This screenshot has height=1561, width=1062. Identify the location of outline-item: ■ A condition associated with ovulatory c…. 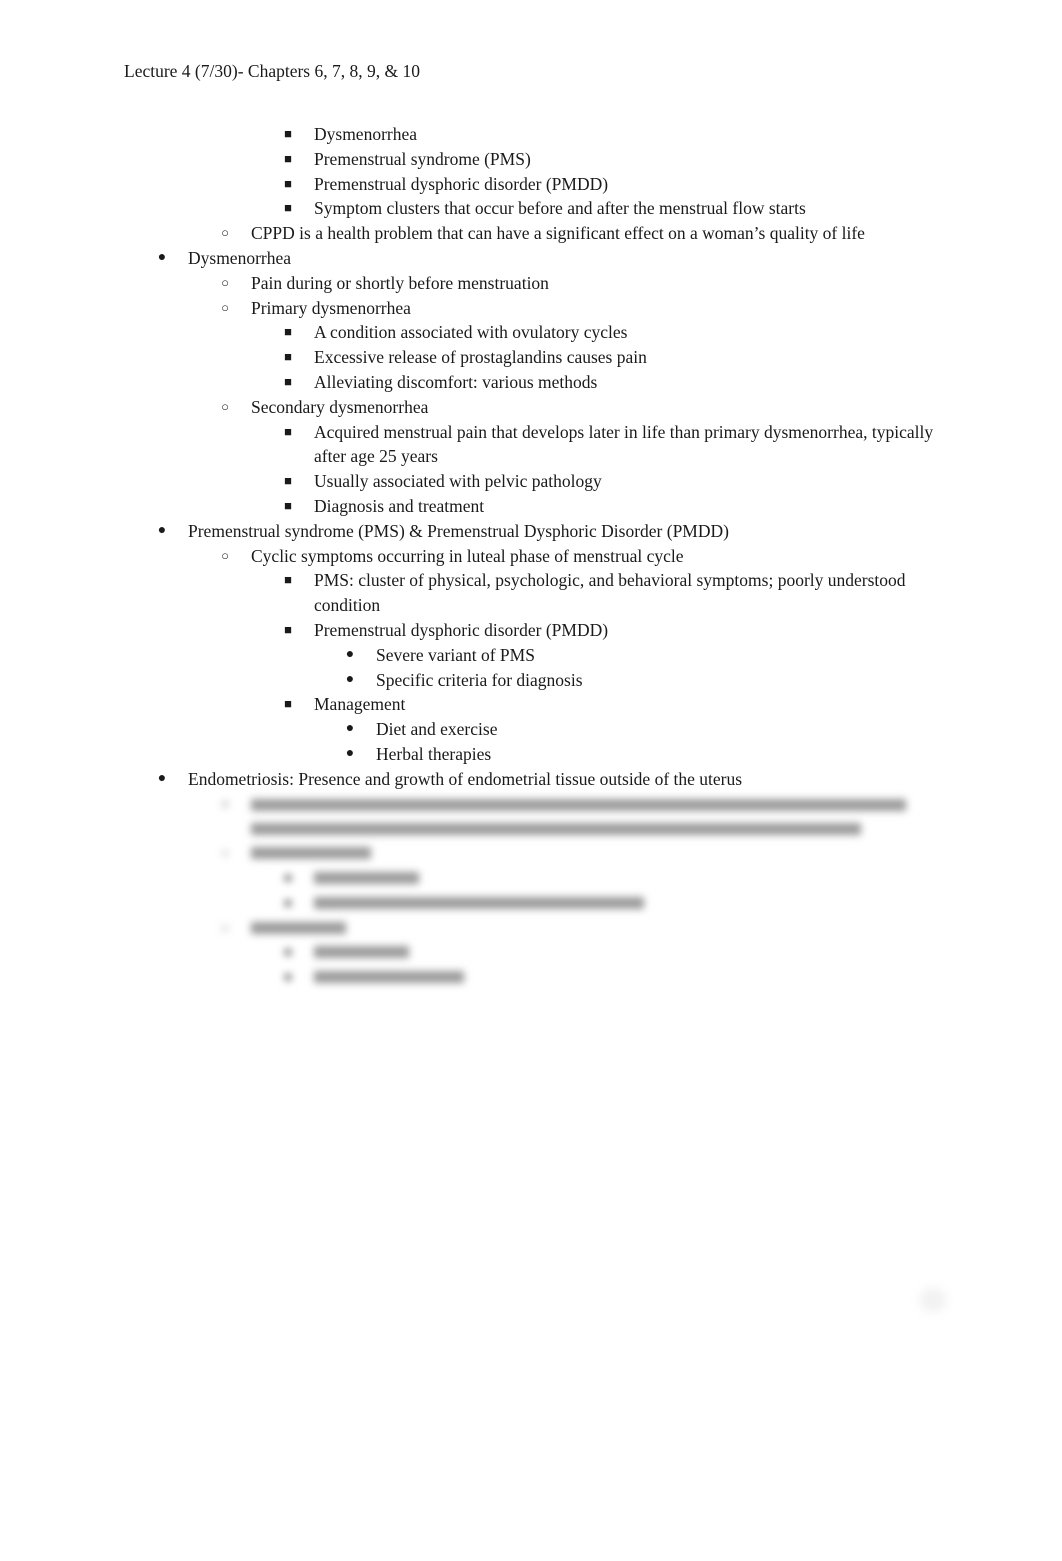
(531, 332).